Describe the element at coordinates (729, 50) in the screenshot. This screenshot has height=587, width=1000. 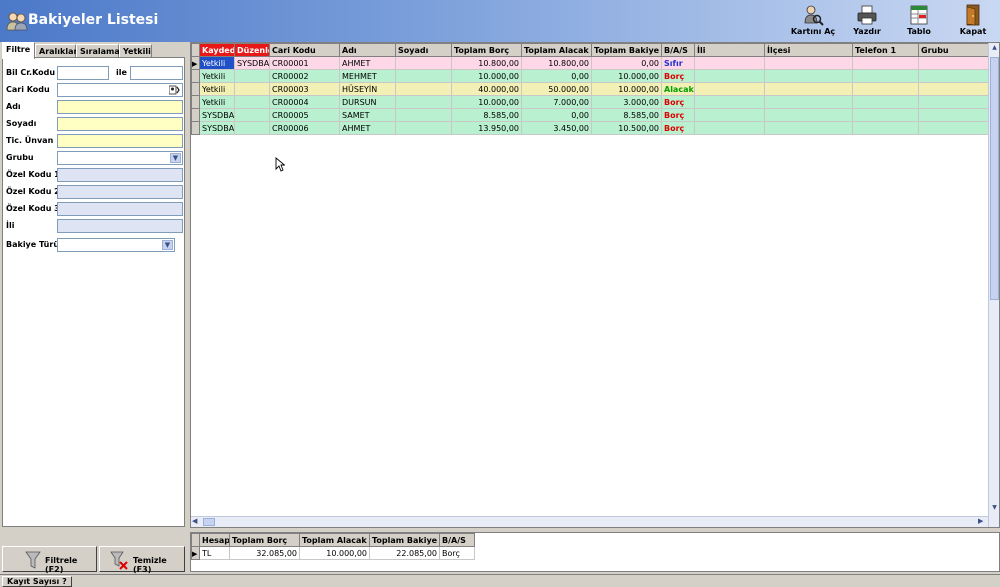
I see `col-header-ili: İli` at that location.